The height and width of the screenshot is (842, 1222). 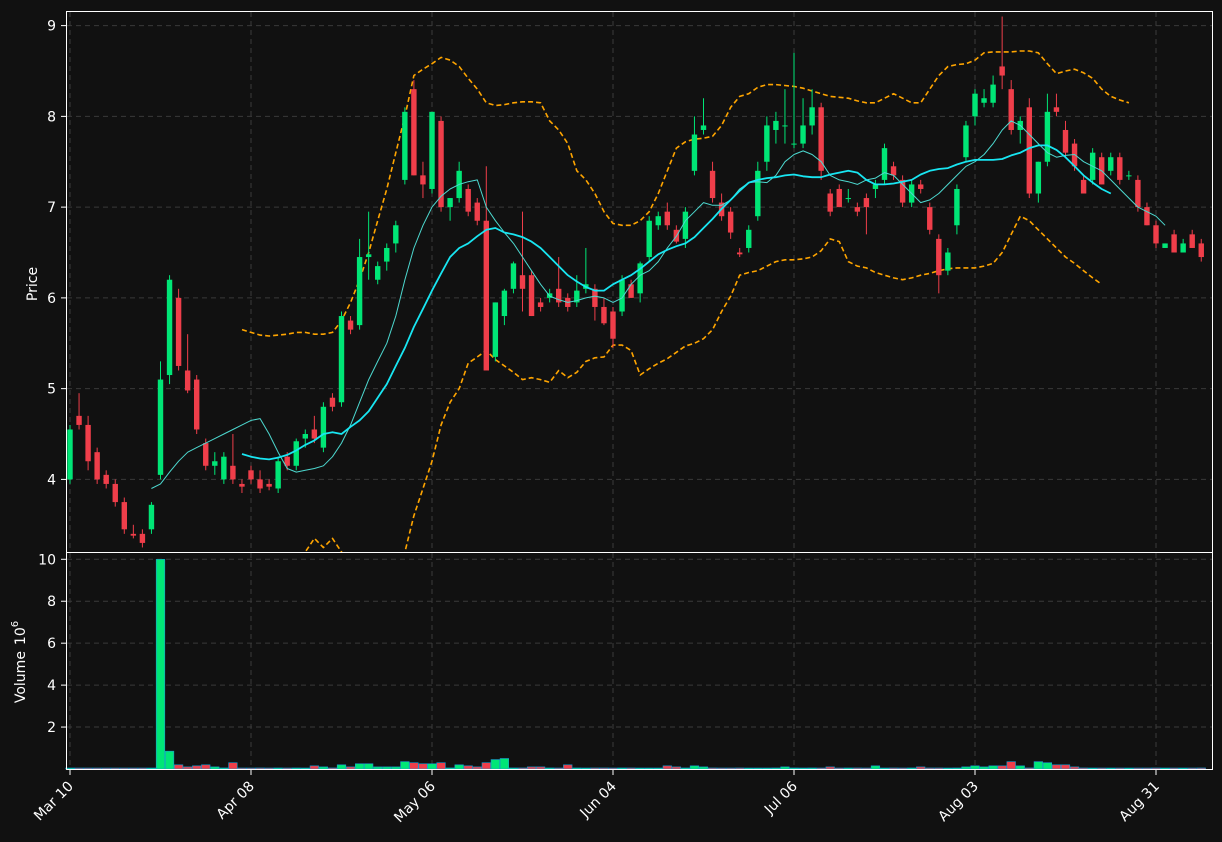 I want to click on price-axis-label: Price, so click(x=33, y=284).